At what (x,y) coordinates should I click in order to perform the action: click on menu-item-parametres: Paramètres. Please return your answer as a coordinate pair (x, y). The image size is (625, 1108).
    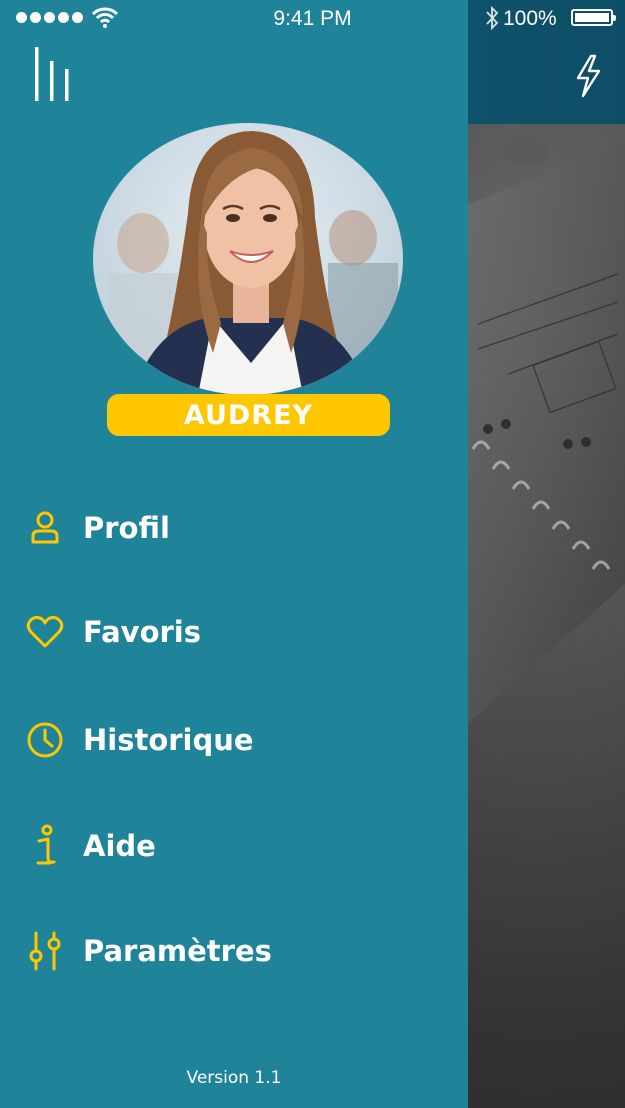
    Looking at the image, I should click on (148, 951).